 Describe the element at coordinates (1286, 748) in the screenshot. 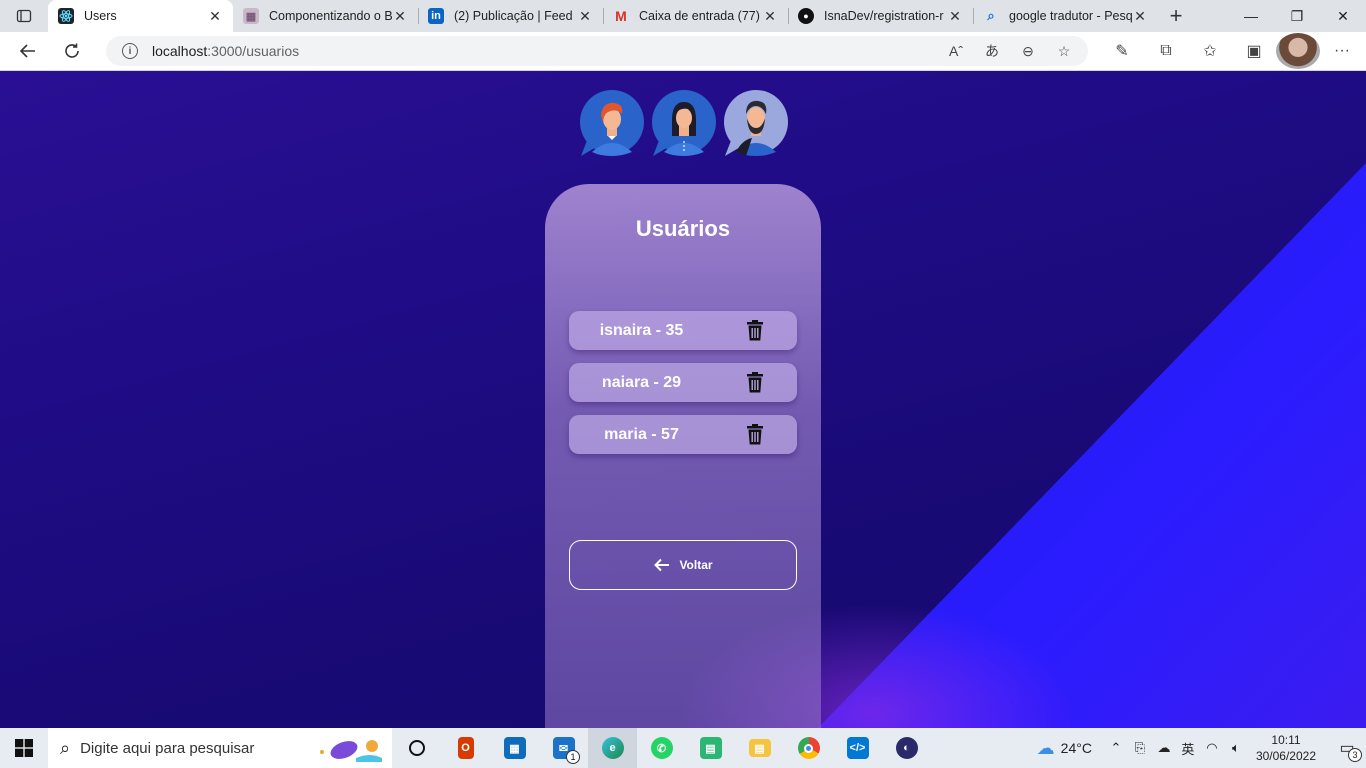

I see `clock: 10:11 30/06/2022` at that location.